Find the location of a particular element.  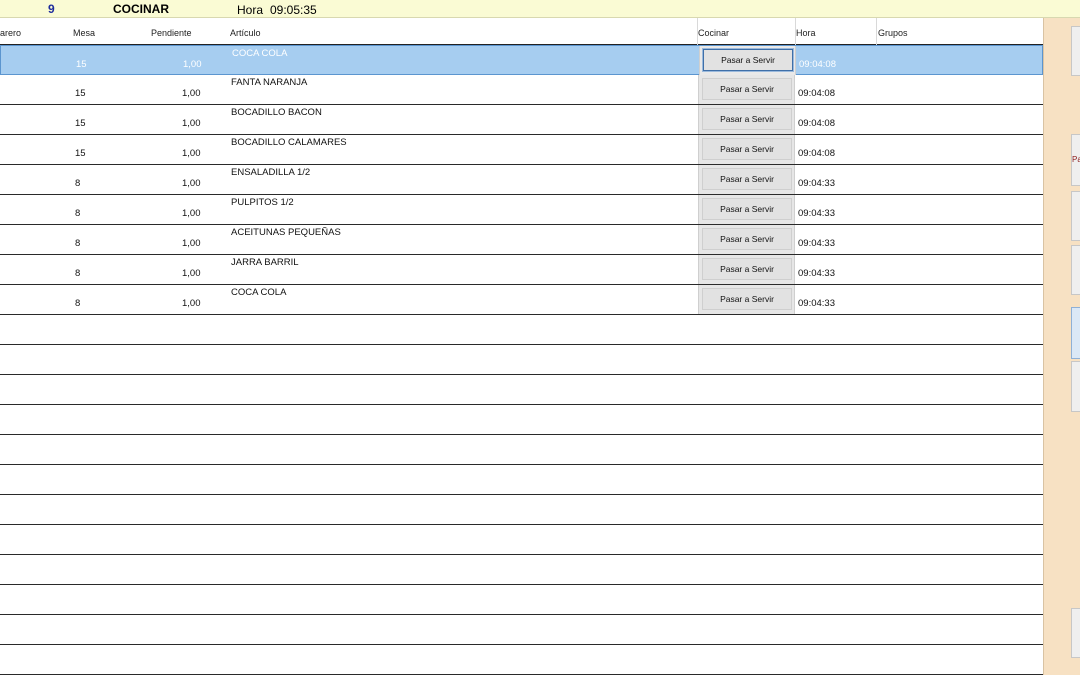

cell-articulo: PULPITOS 1/2 is located at coordinates (262, 202).